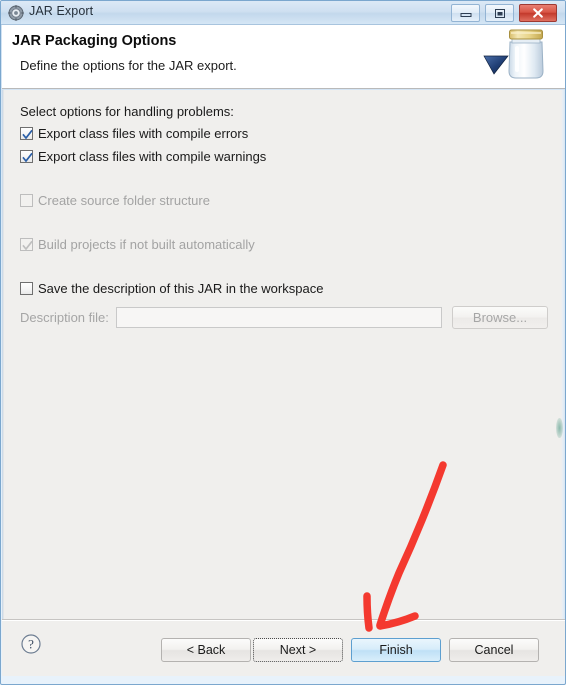  I want to click on description-file-input, so click(279, 317).